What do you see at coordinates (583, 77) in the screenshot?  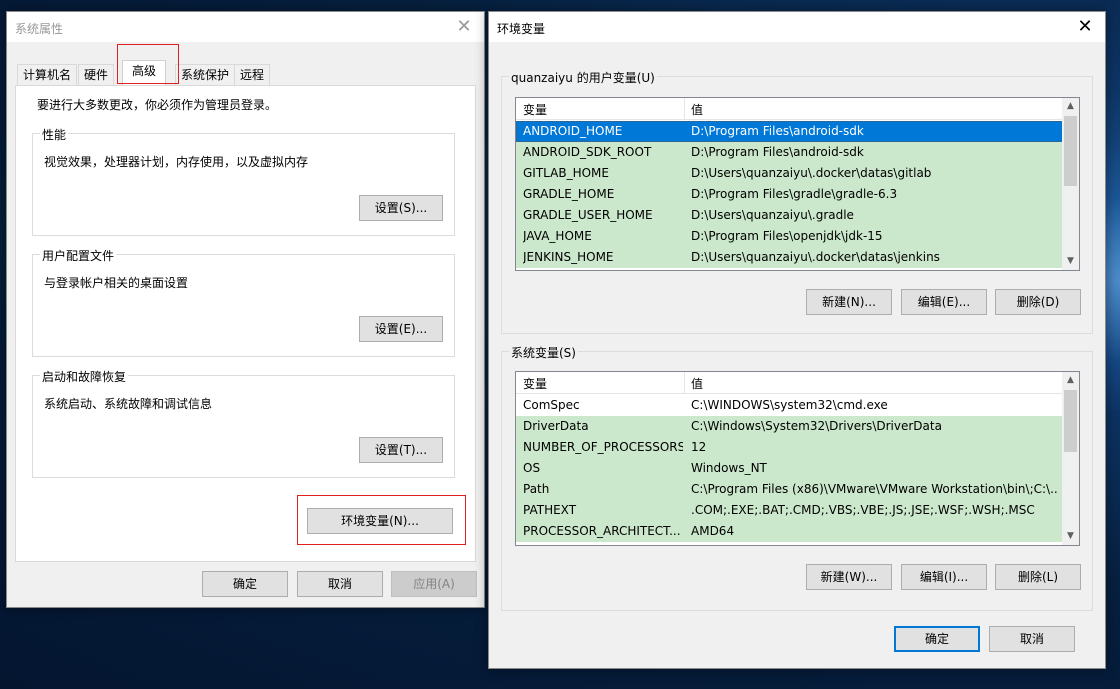 I see `user-variables-label: quanzaiyu 的用户变量(U)` at bounding box center [583, 77].